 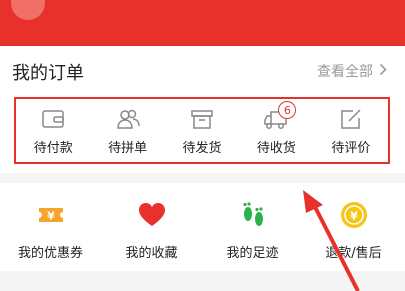 What do you see at coordinates (351, 130) in the screenshot?
I see `order-status-pending-review: 待评价` at bounding box center [351, 130].